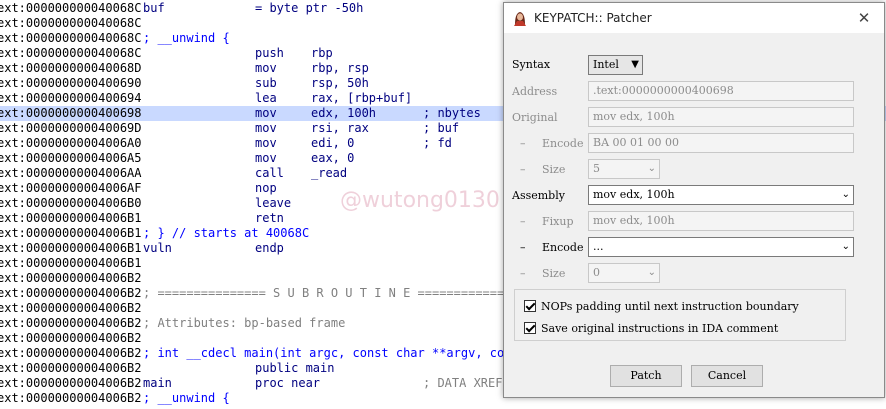 Image resolution: width=886 pixels, height=409 pixels. I want to click on address-field: .text:0000000000400698, so click(721, 91).